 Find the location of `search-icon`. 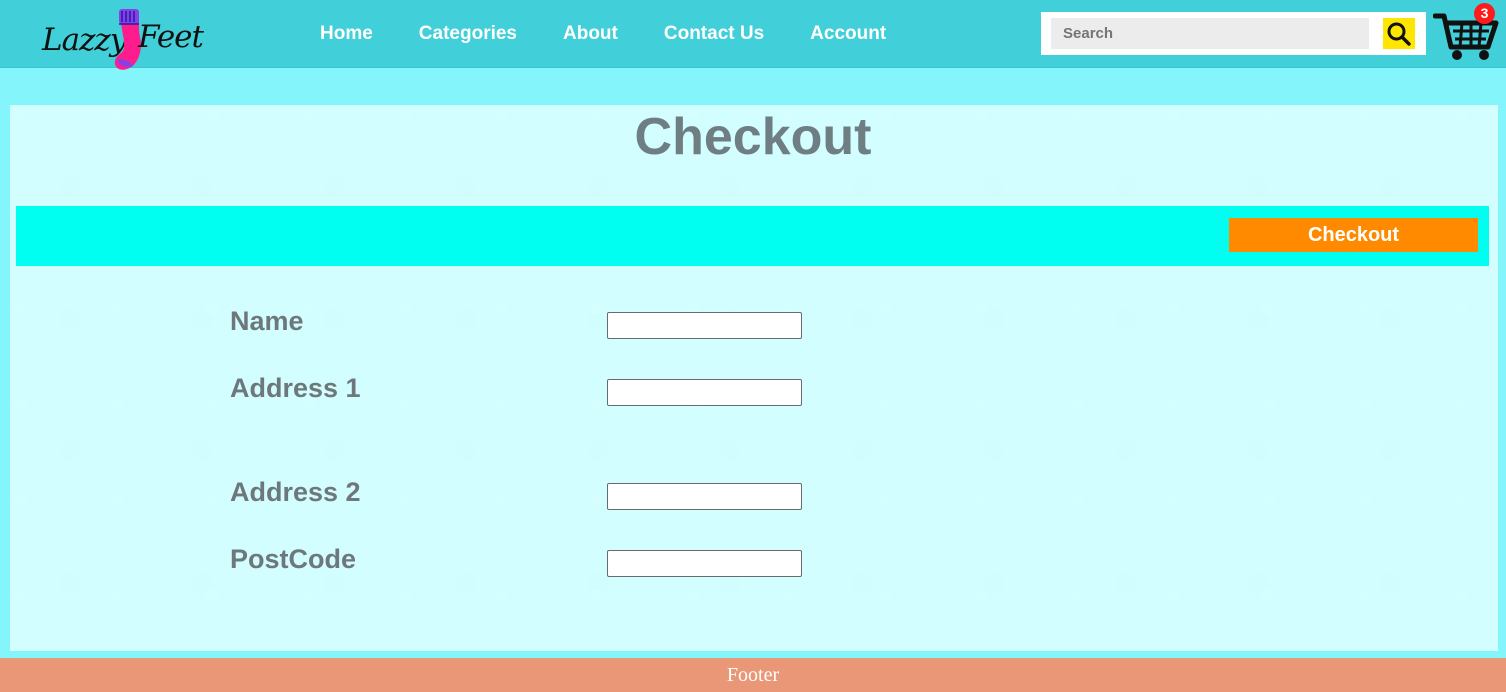

search-icon is located at coordinates (1399, 34).